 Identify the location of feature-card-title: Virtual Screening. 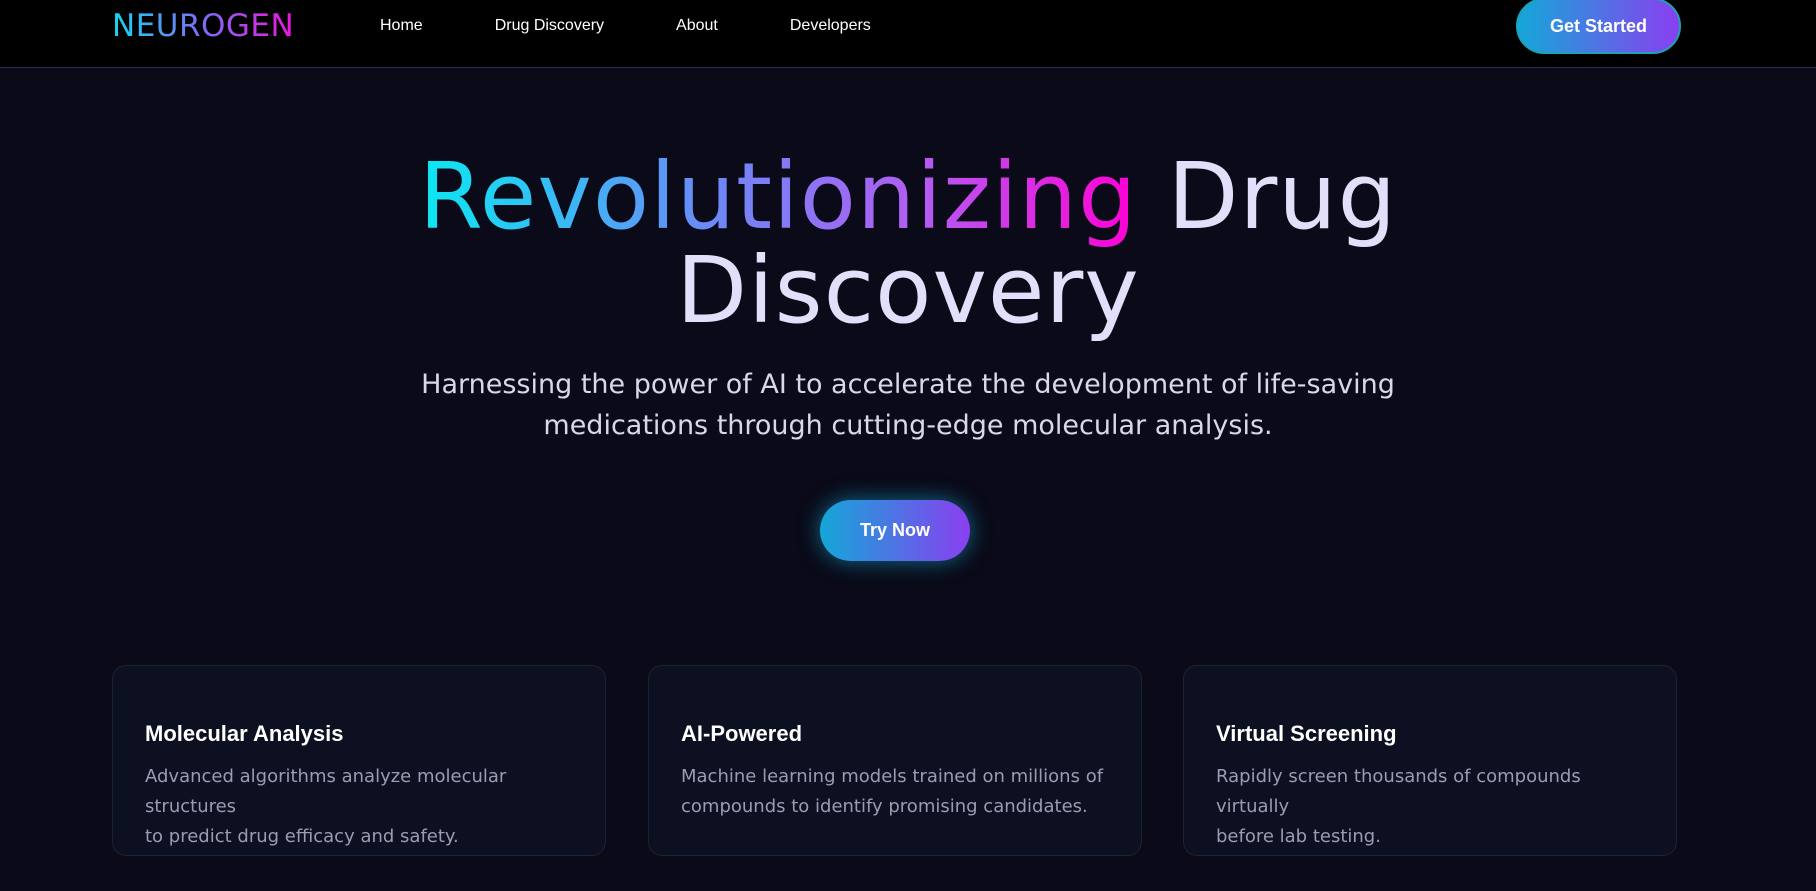
(1306, 733).